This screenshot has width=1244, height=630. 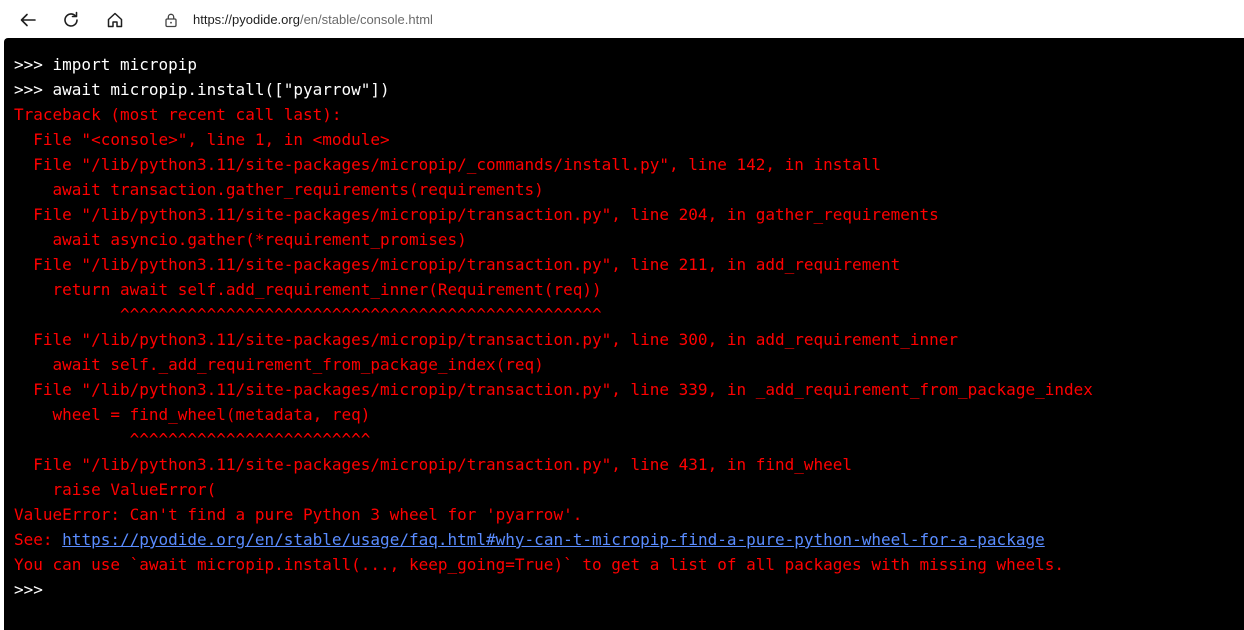 I want to click on url-path: /en/stable/console.html, so click(x=366, y=19).